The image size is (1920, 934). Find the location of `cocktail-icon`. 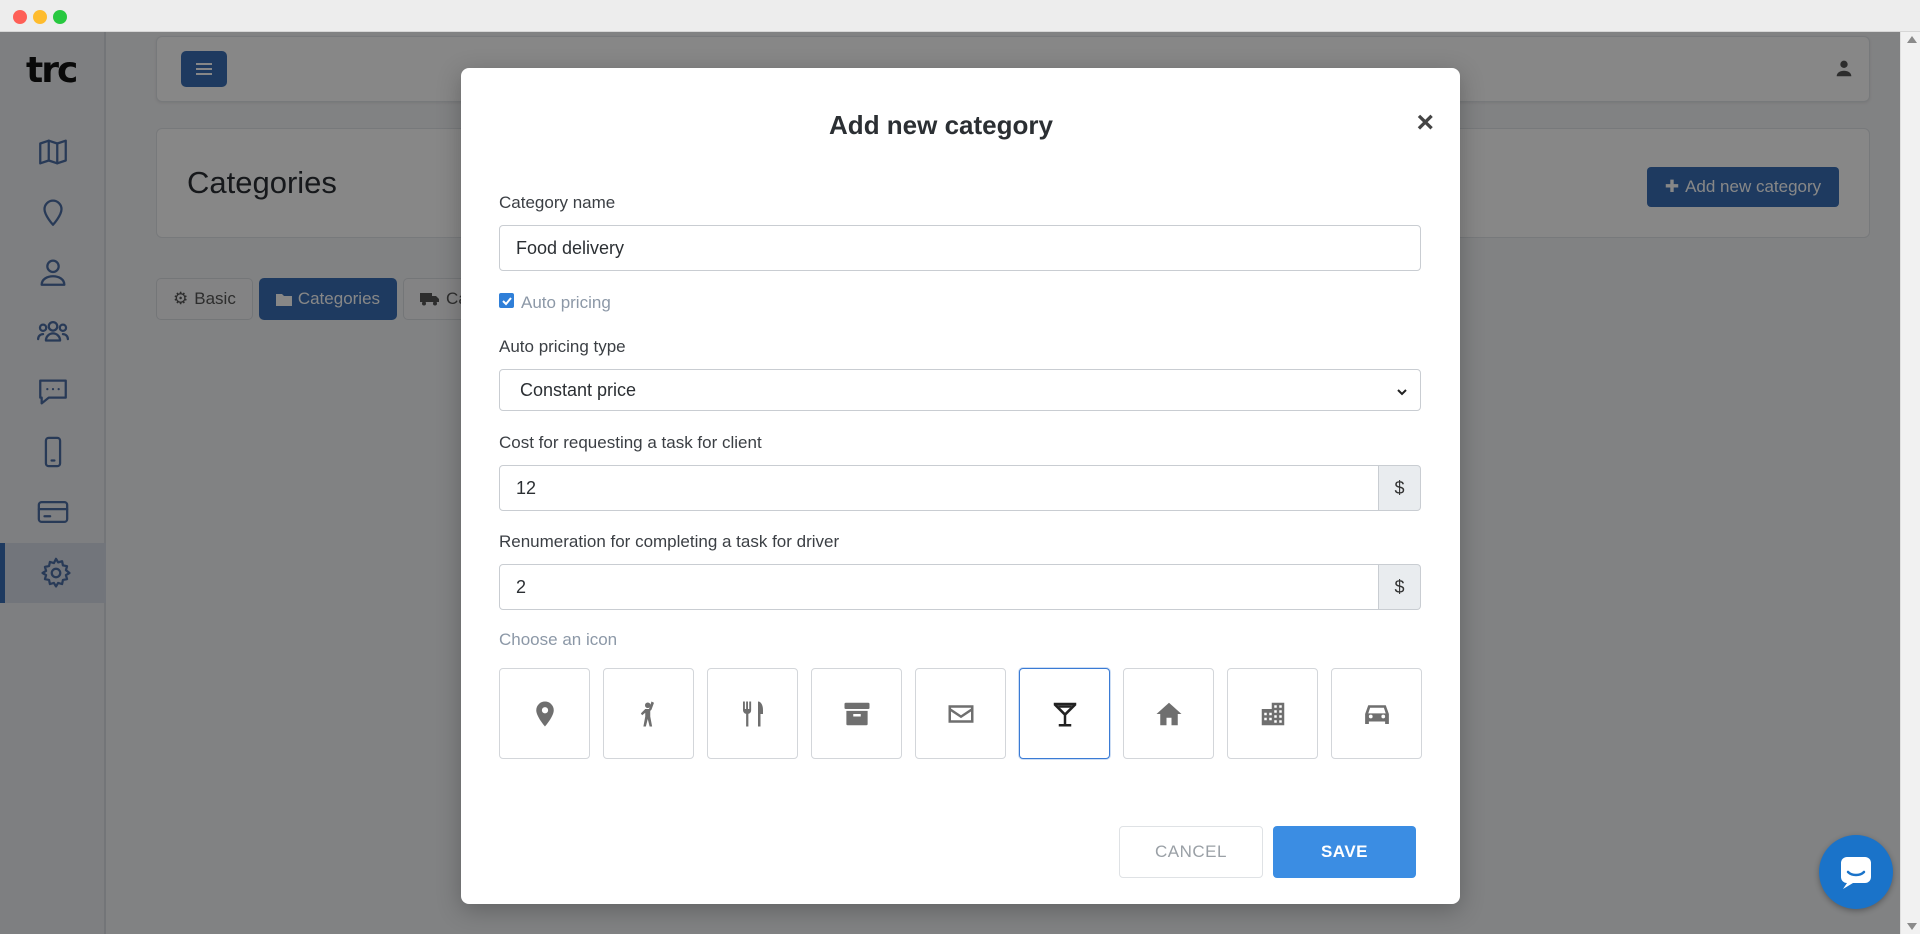

cocktail-icon is located at coordinates (1064, 714).